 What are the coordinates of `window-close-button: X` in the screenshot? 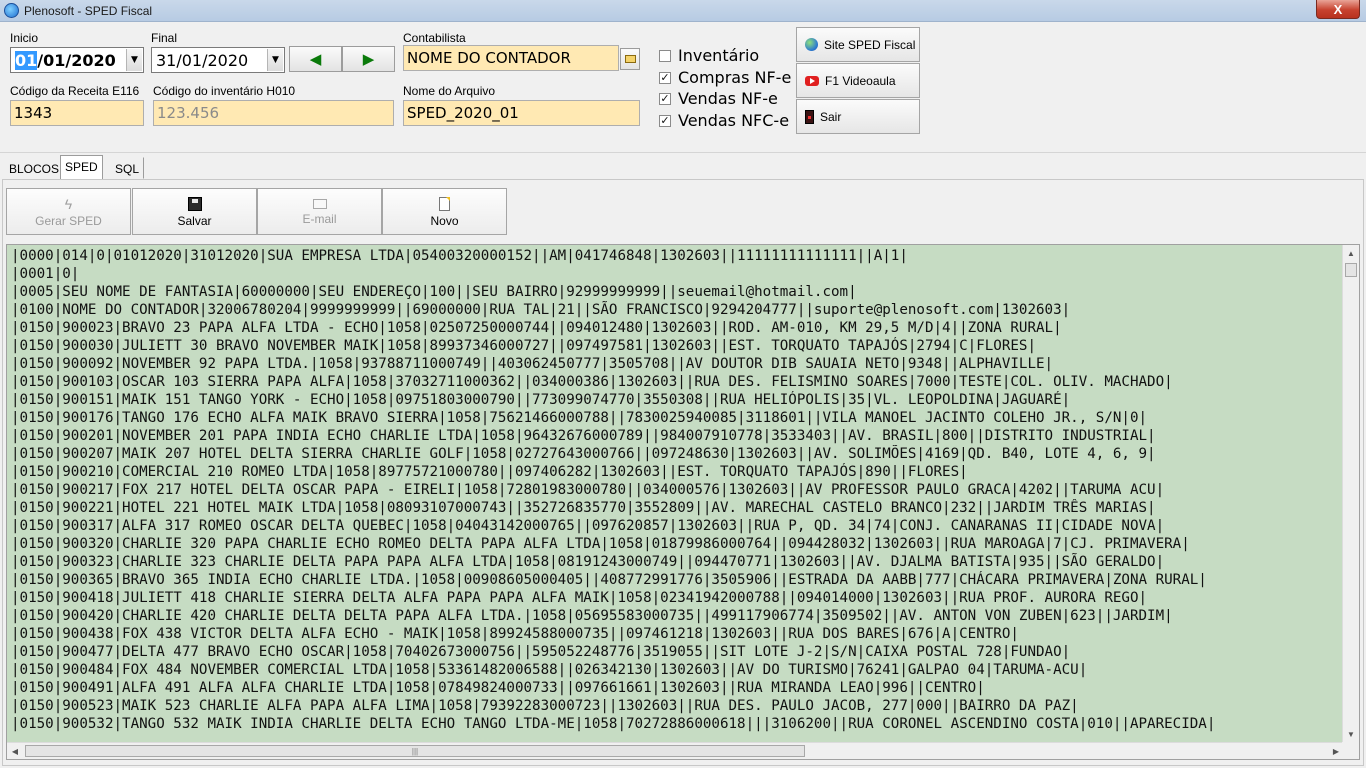 It's located at (1338, 9).